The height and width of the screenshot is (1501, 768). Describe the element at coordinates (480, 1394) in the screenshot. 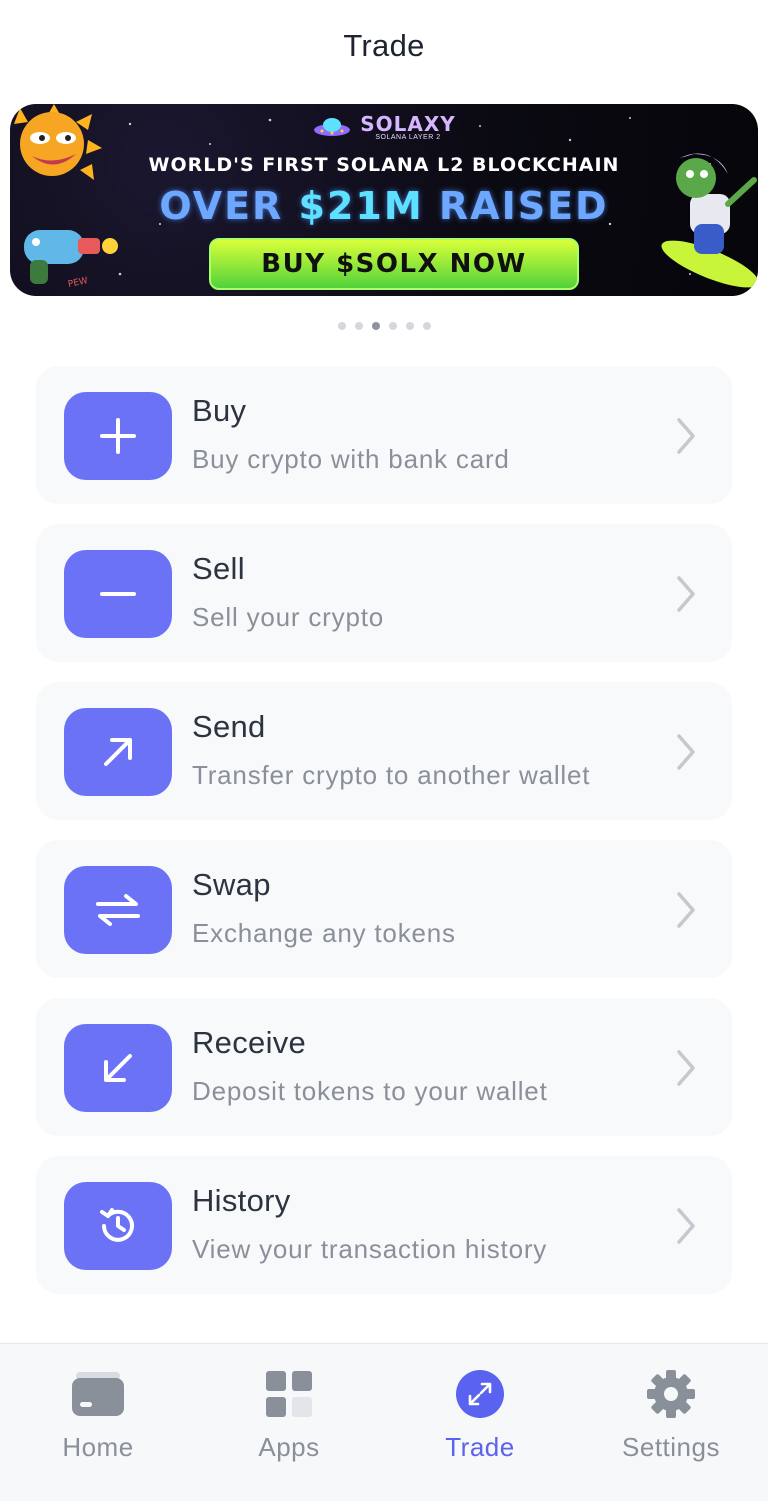

I see `trade-arrows-icon` at that location.